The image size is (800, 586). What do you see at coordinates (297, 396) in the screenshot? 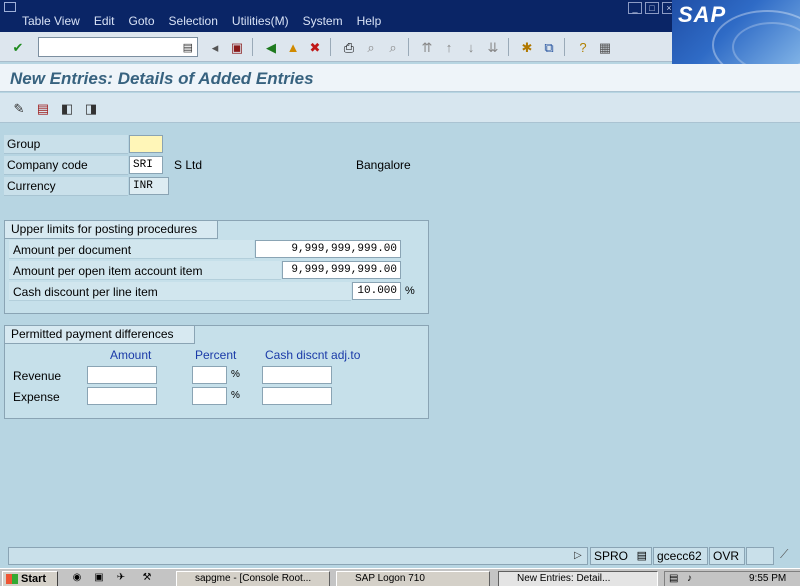
I see `expense-cash-discount-field` at bounding box center [297, 396].